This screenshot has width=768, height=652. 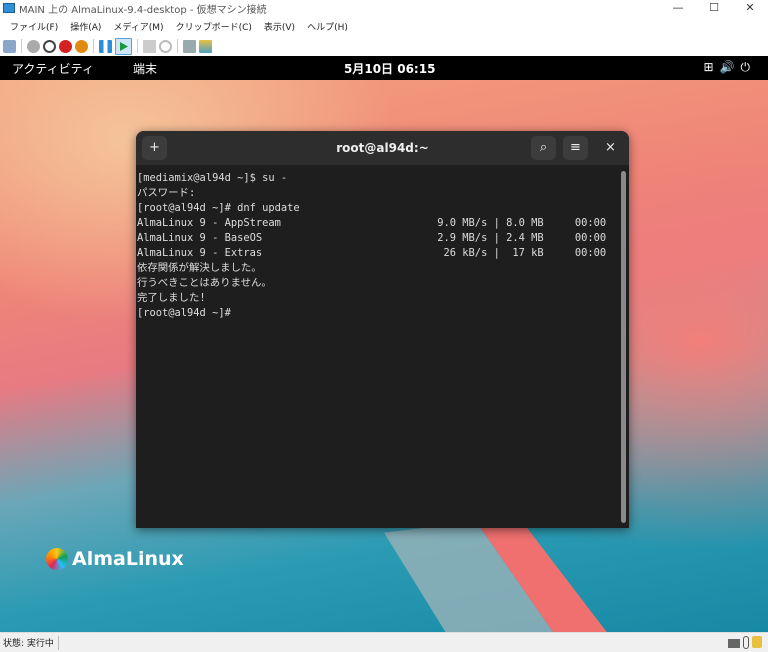 I want to click on terminal-line: 依存関係が解決しました。, so click(x=199, y=268).